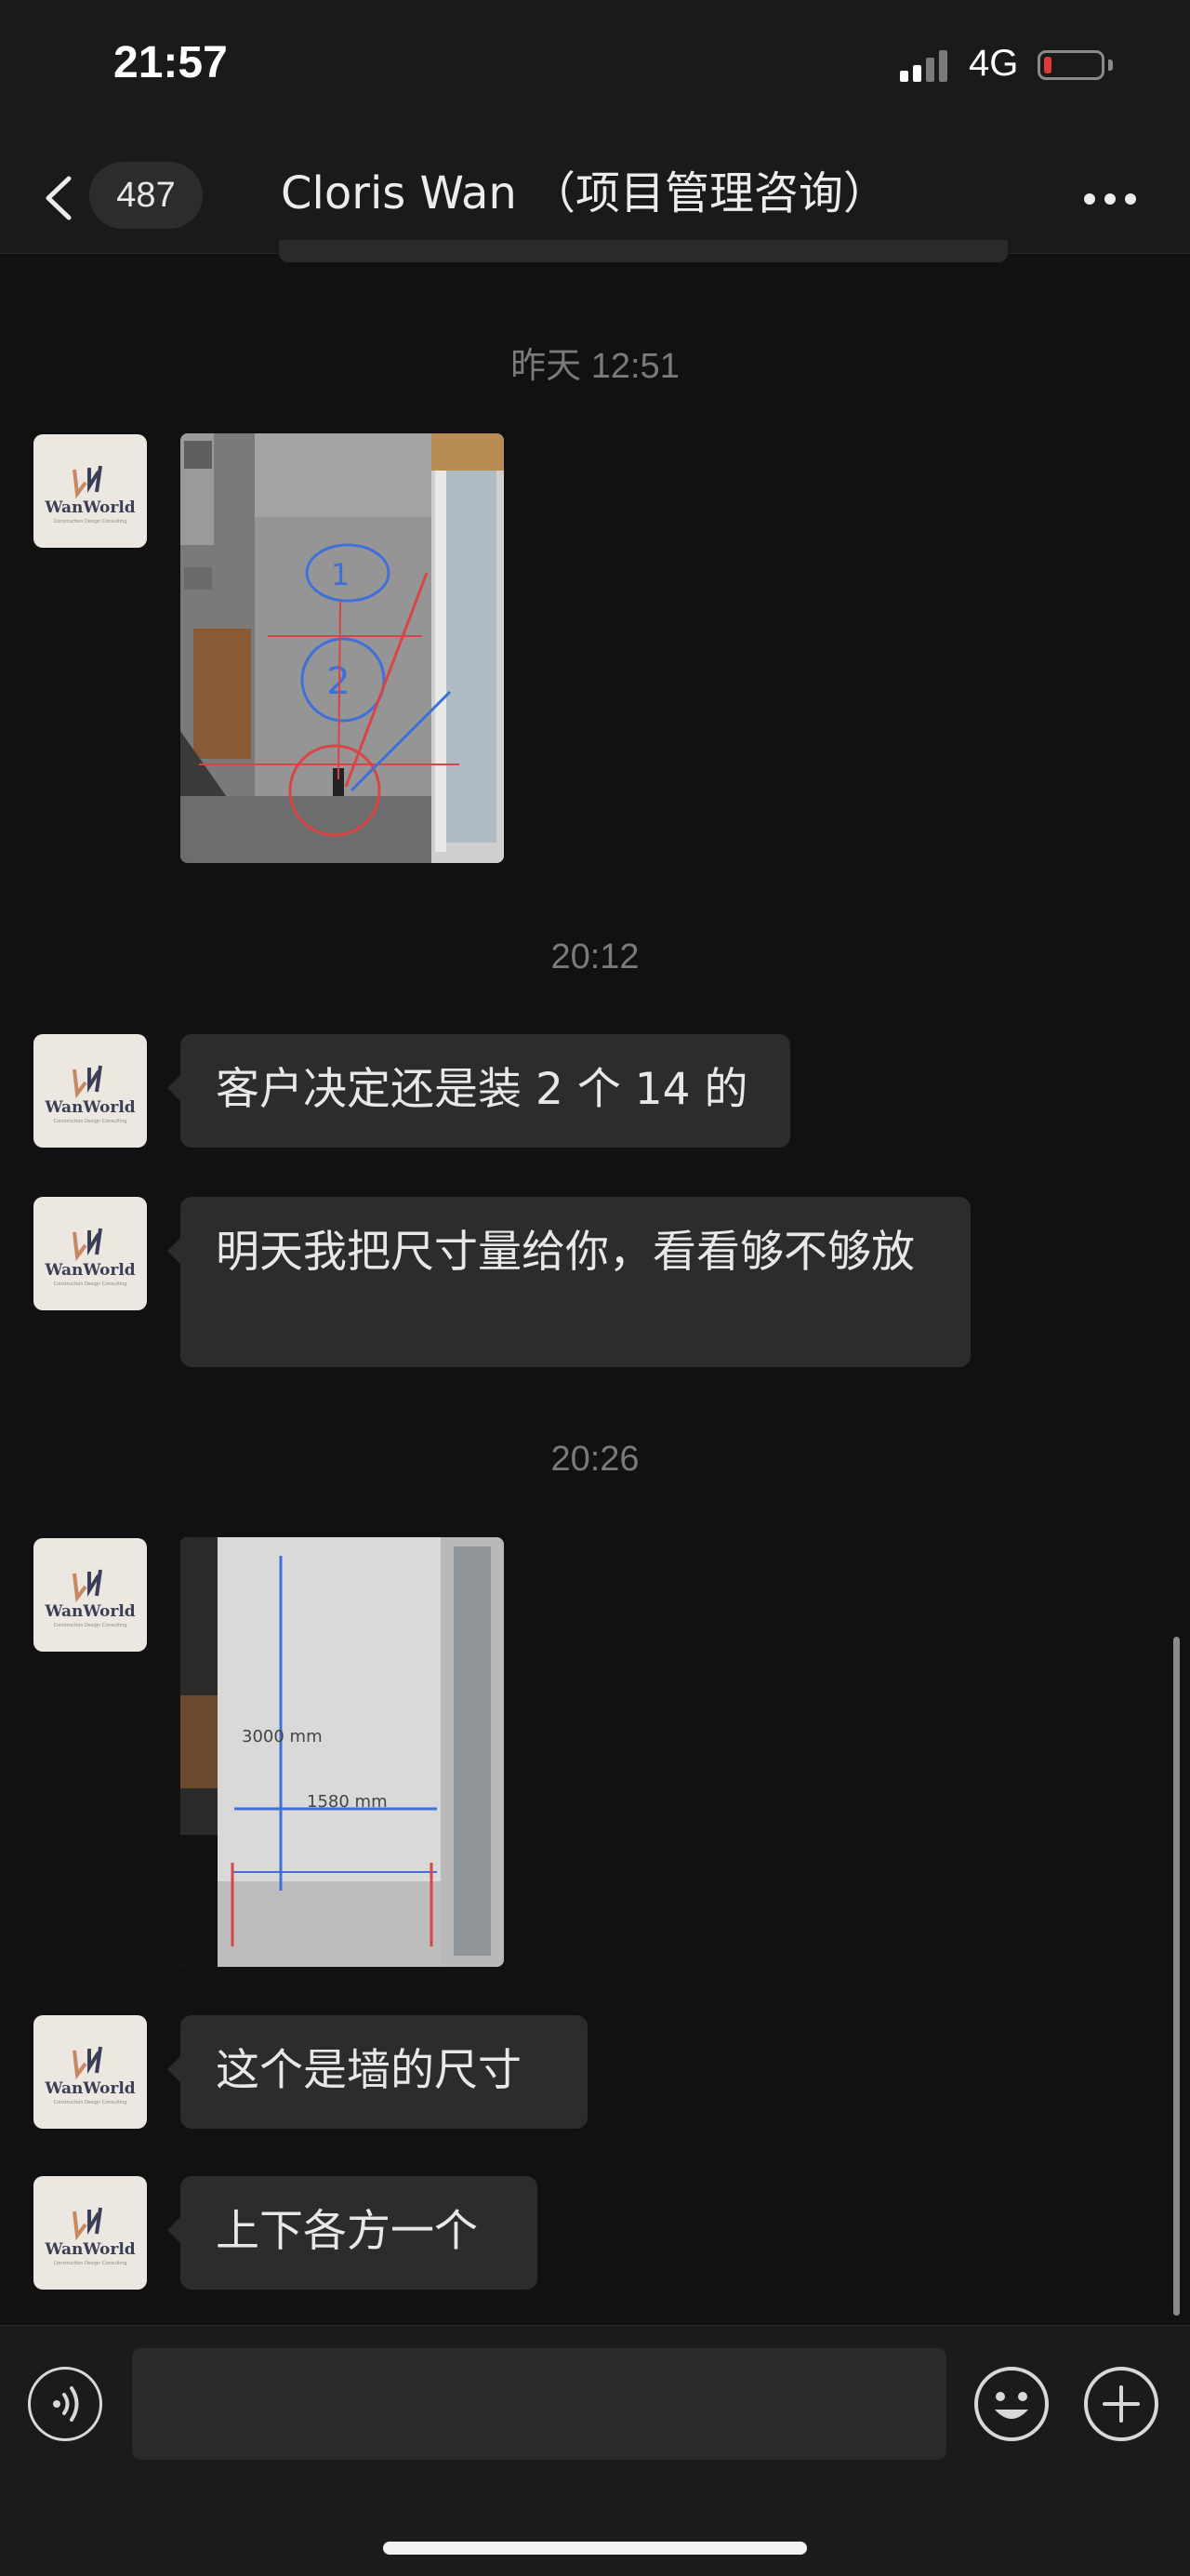 This screenshot has width=1190, height=2576. I want to click on text-message-bubble: 客户决定还是装 2 个 14 的, so click(478, 1091).